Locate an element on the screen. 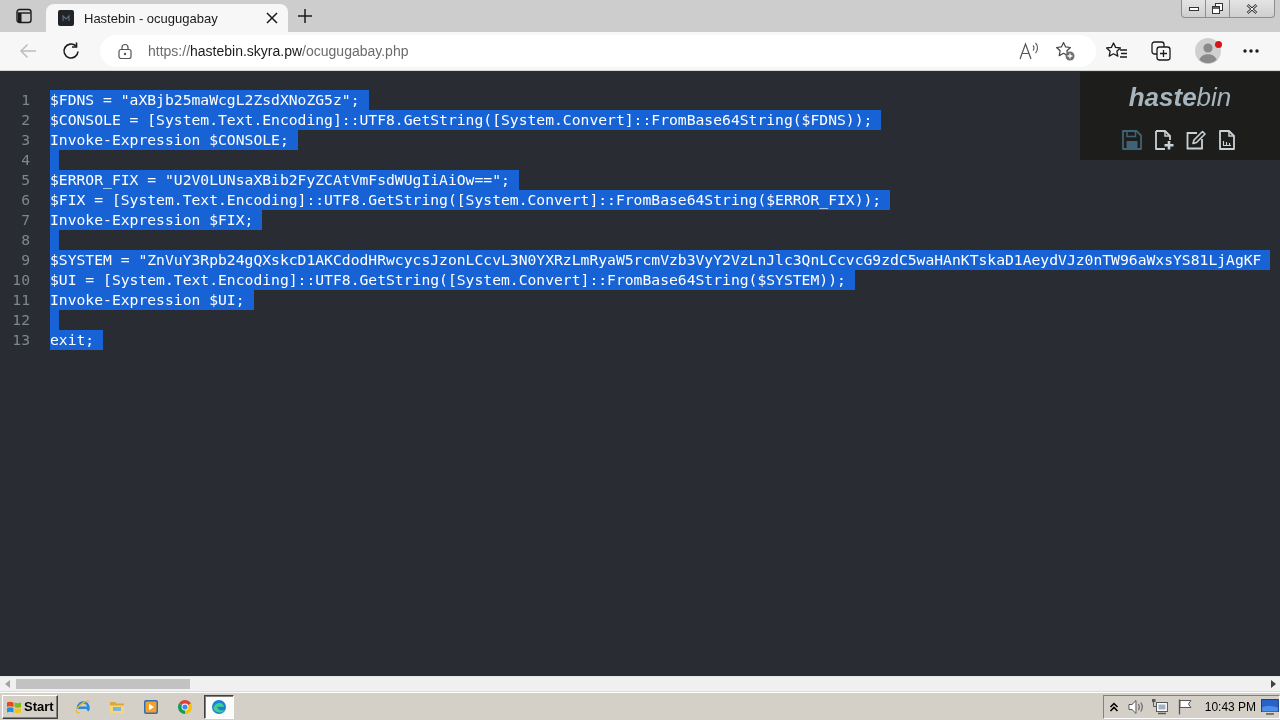 Image resolution: width=1280 pixels, height=720 pixels. favorites-icon is located at coordinates (1116, 51).